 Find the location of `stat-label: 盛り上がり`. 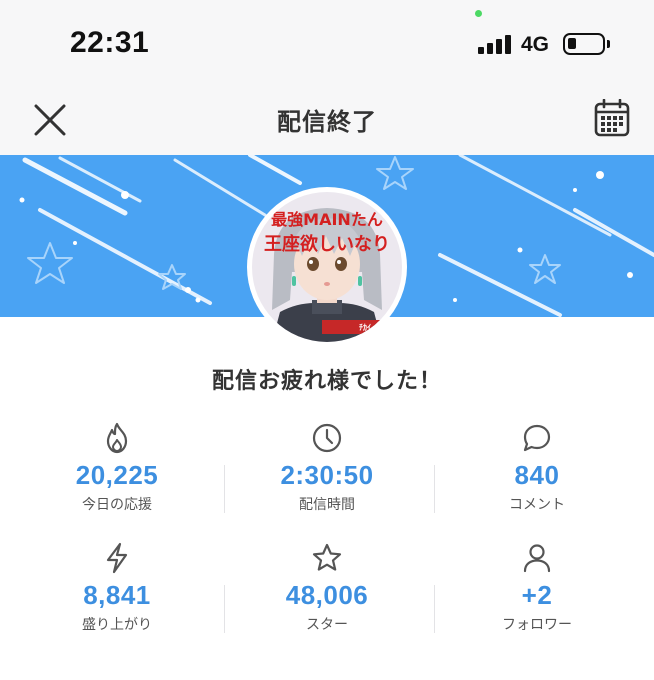

stat-label: 盛り上がり is located at coordinates (117, 625).